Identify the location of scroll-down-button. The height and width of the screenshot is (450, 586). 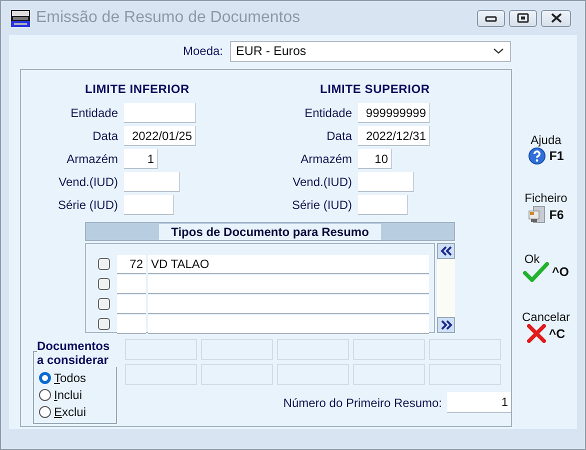
(446, 325).